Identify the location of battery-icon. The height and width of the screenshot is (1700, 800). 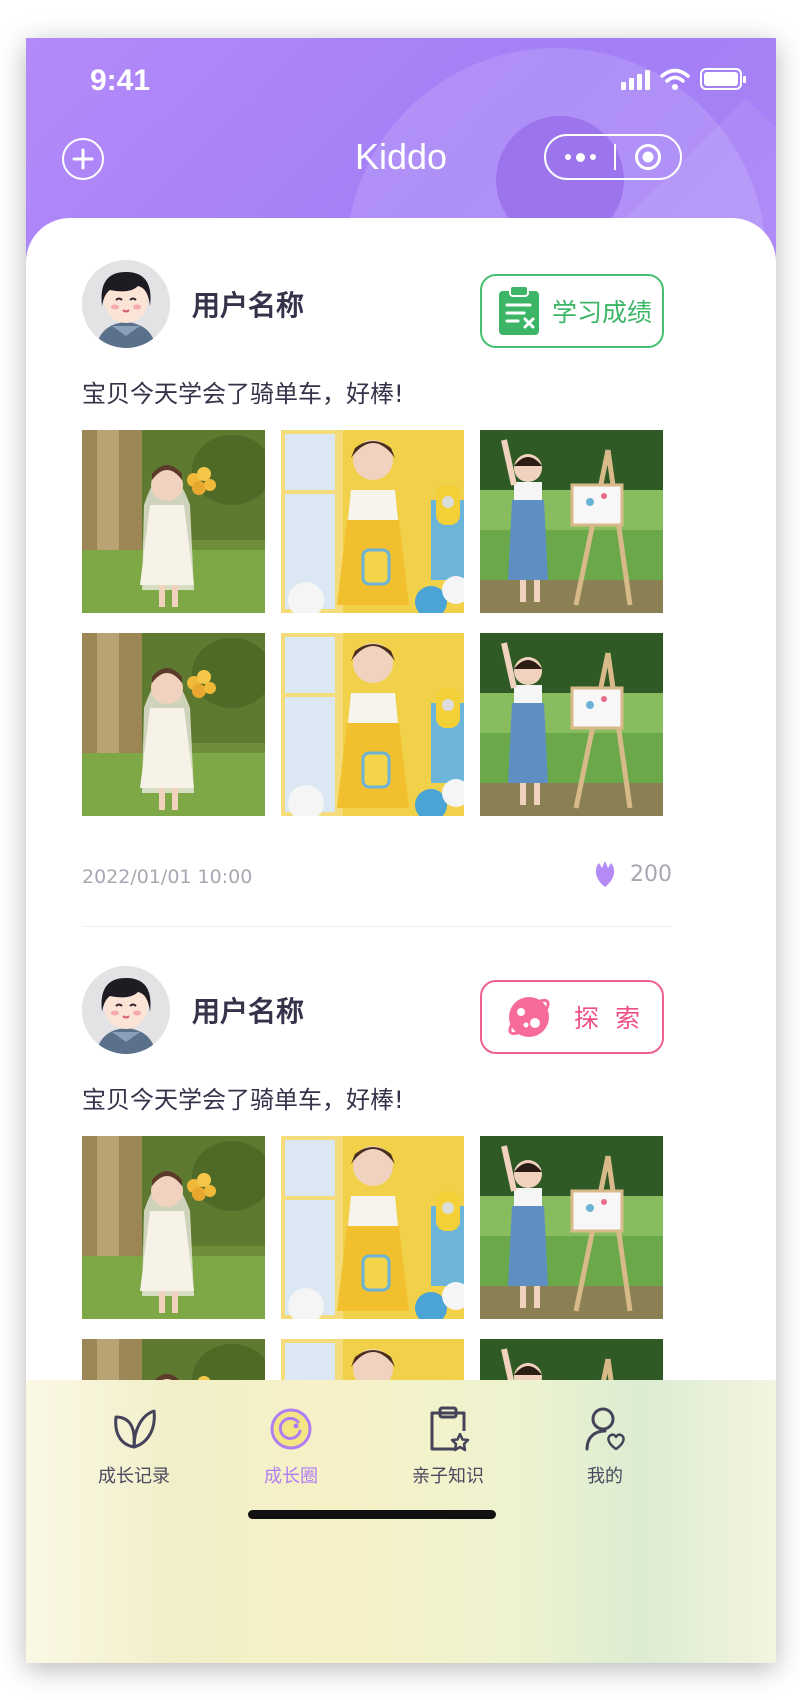
(723, 79).